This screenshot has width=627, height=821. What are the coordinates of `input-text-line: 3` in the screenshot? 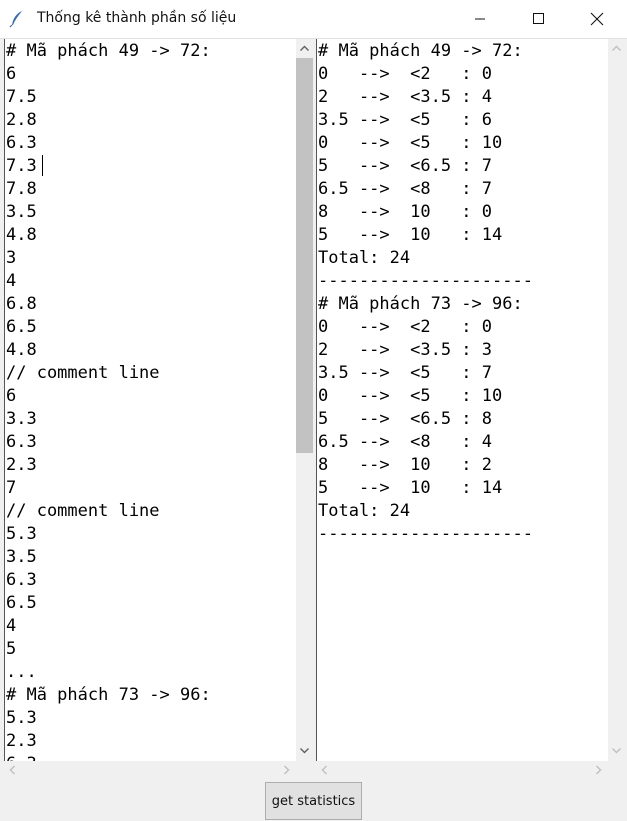 It's located at (11, 258).